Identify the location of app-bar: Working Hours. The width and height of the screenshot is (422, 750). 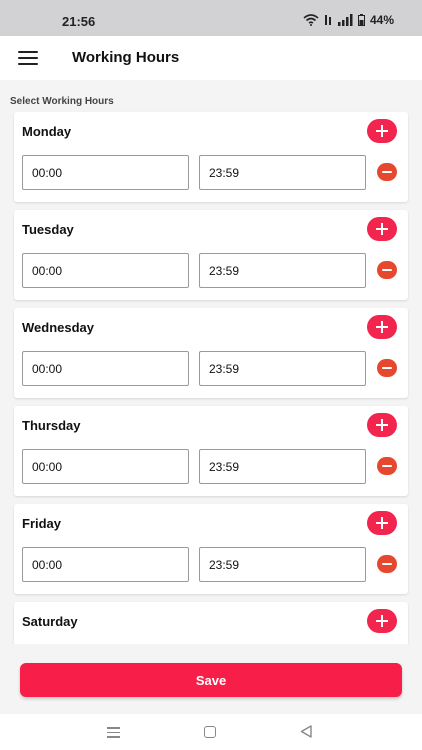
(211, 58).